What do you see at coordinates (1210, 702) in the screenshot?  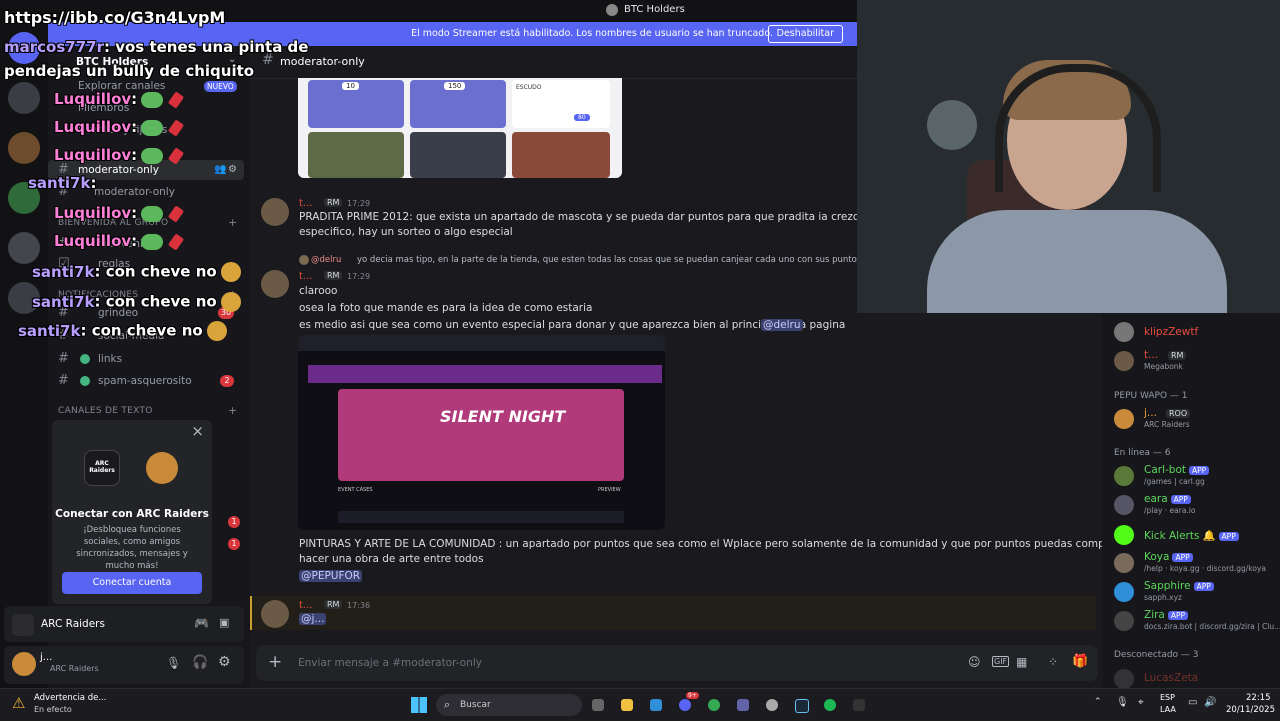 I see `volume-icon: 🔊` at bounding box center [1210, 702].